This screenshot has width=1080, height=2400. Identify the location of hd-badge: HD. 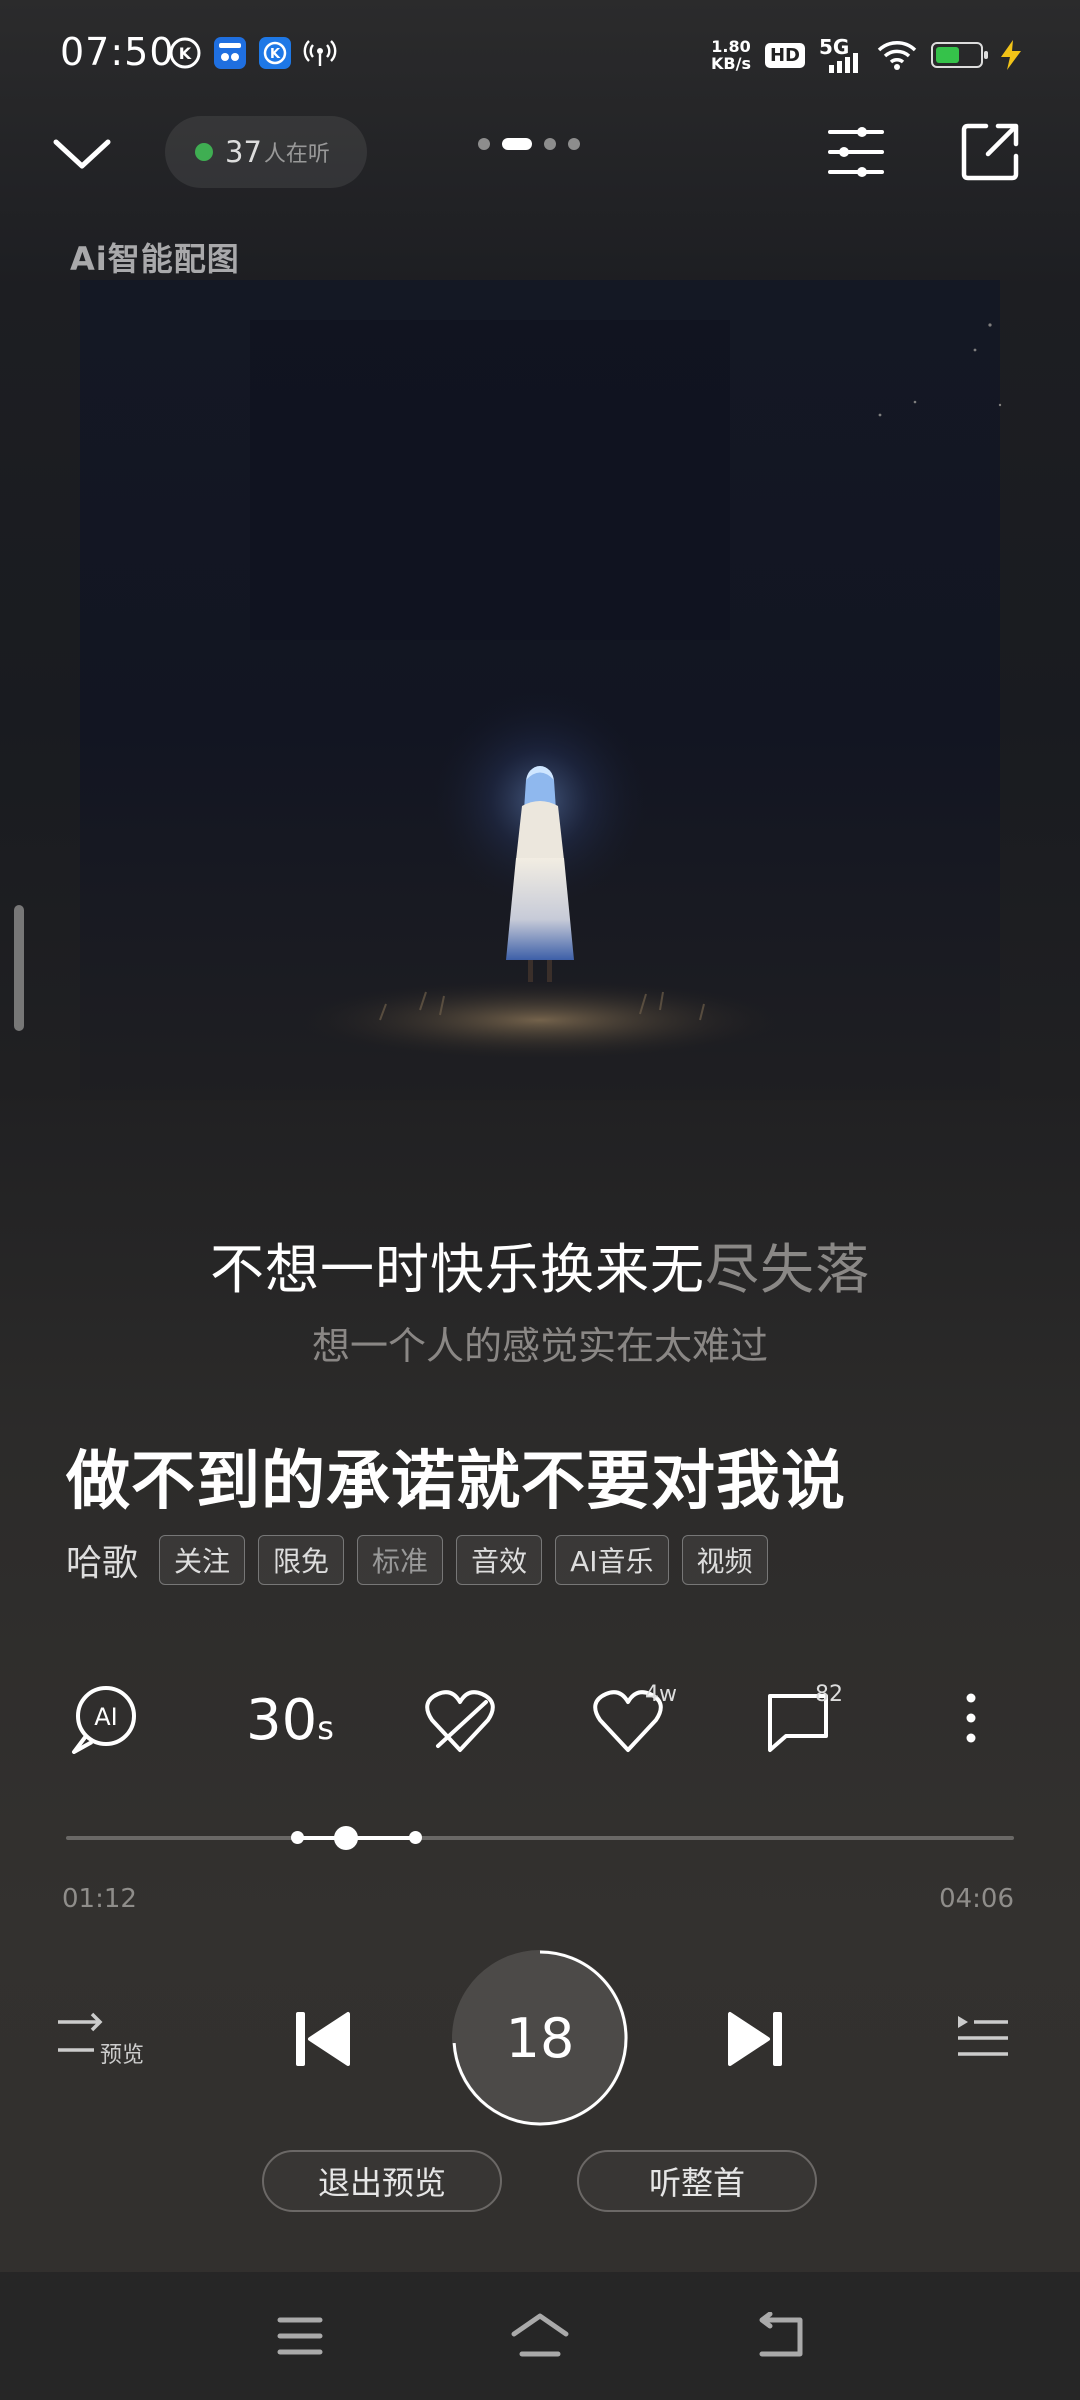
(784, 55).